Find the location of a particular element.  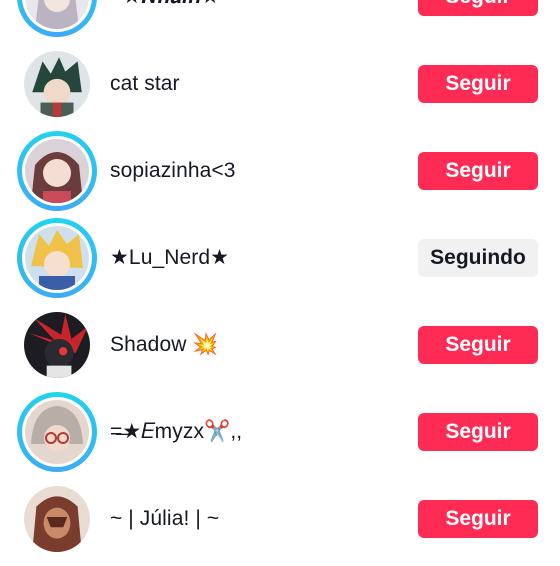

username: =̶★𝐸myzx✂️,, is located at coordinates (176, 432).